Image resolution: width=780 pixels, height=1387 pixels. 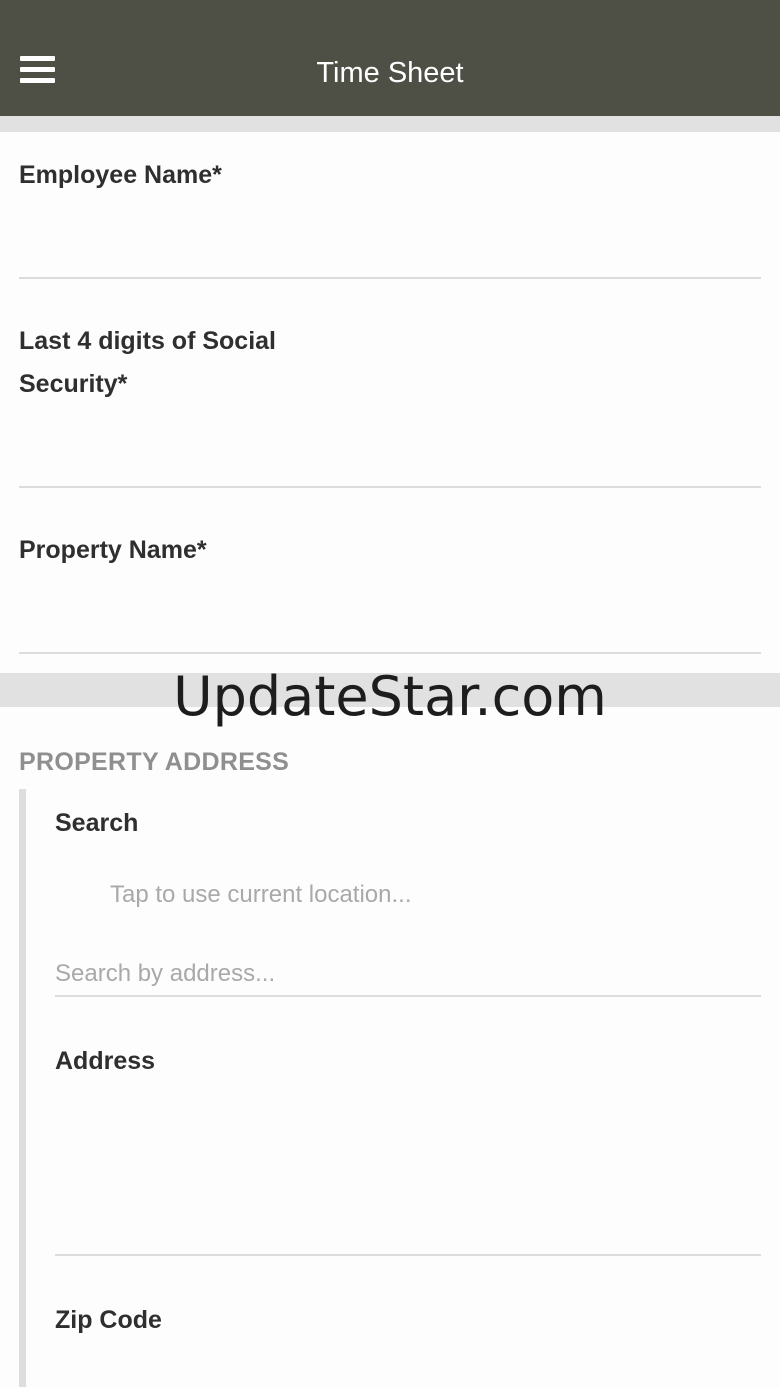 I want to click on property-name-label: Property Name*, so click(x=113, y=550).